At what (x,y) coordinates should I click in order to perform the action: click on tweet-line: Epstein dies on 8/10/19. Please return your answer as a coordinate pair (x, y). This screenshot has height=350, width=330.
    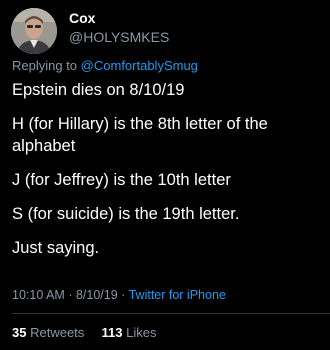
    Looking at the image, I should click on (98, 90).